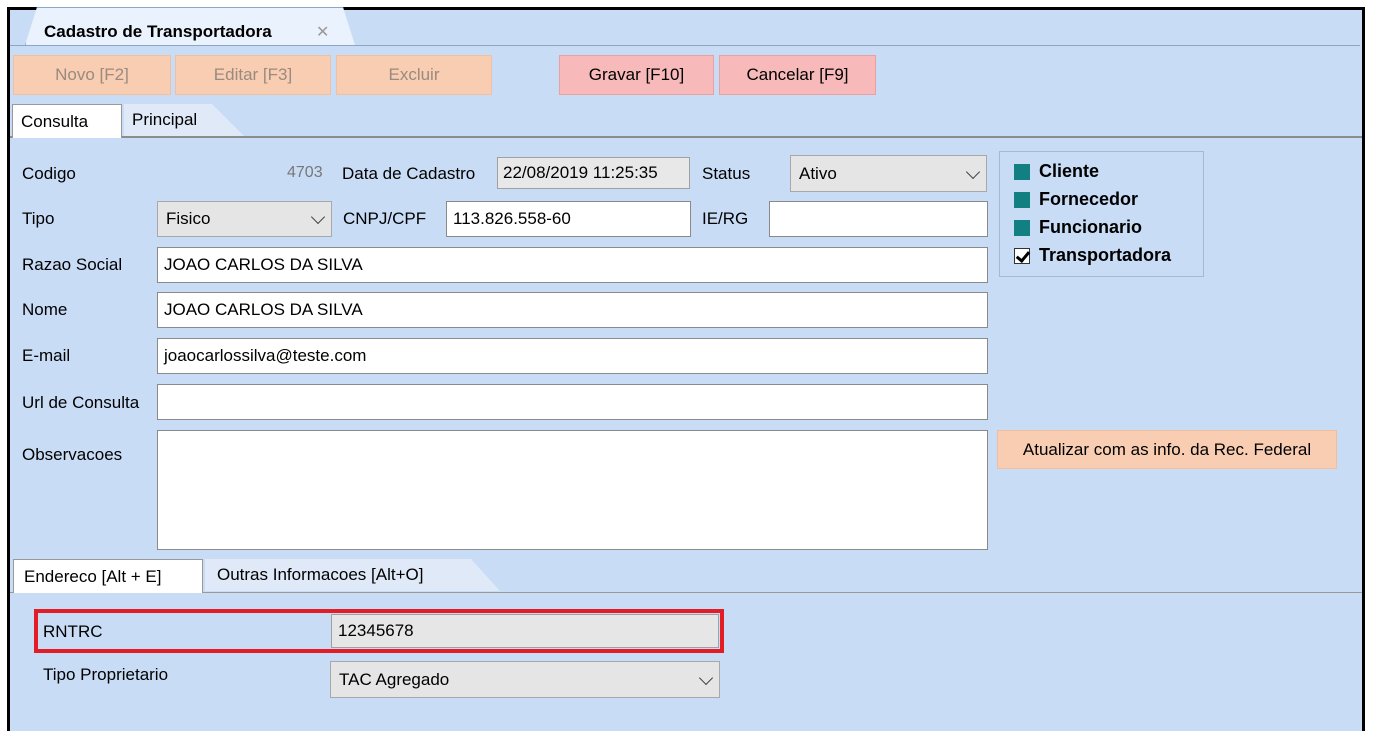 This screenshot has height=731, width=1373. Describe the element at coordinates (572, 310) in the screenshot. I see `nome-input: JOAO CARLOS DA SILVA` at that location.